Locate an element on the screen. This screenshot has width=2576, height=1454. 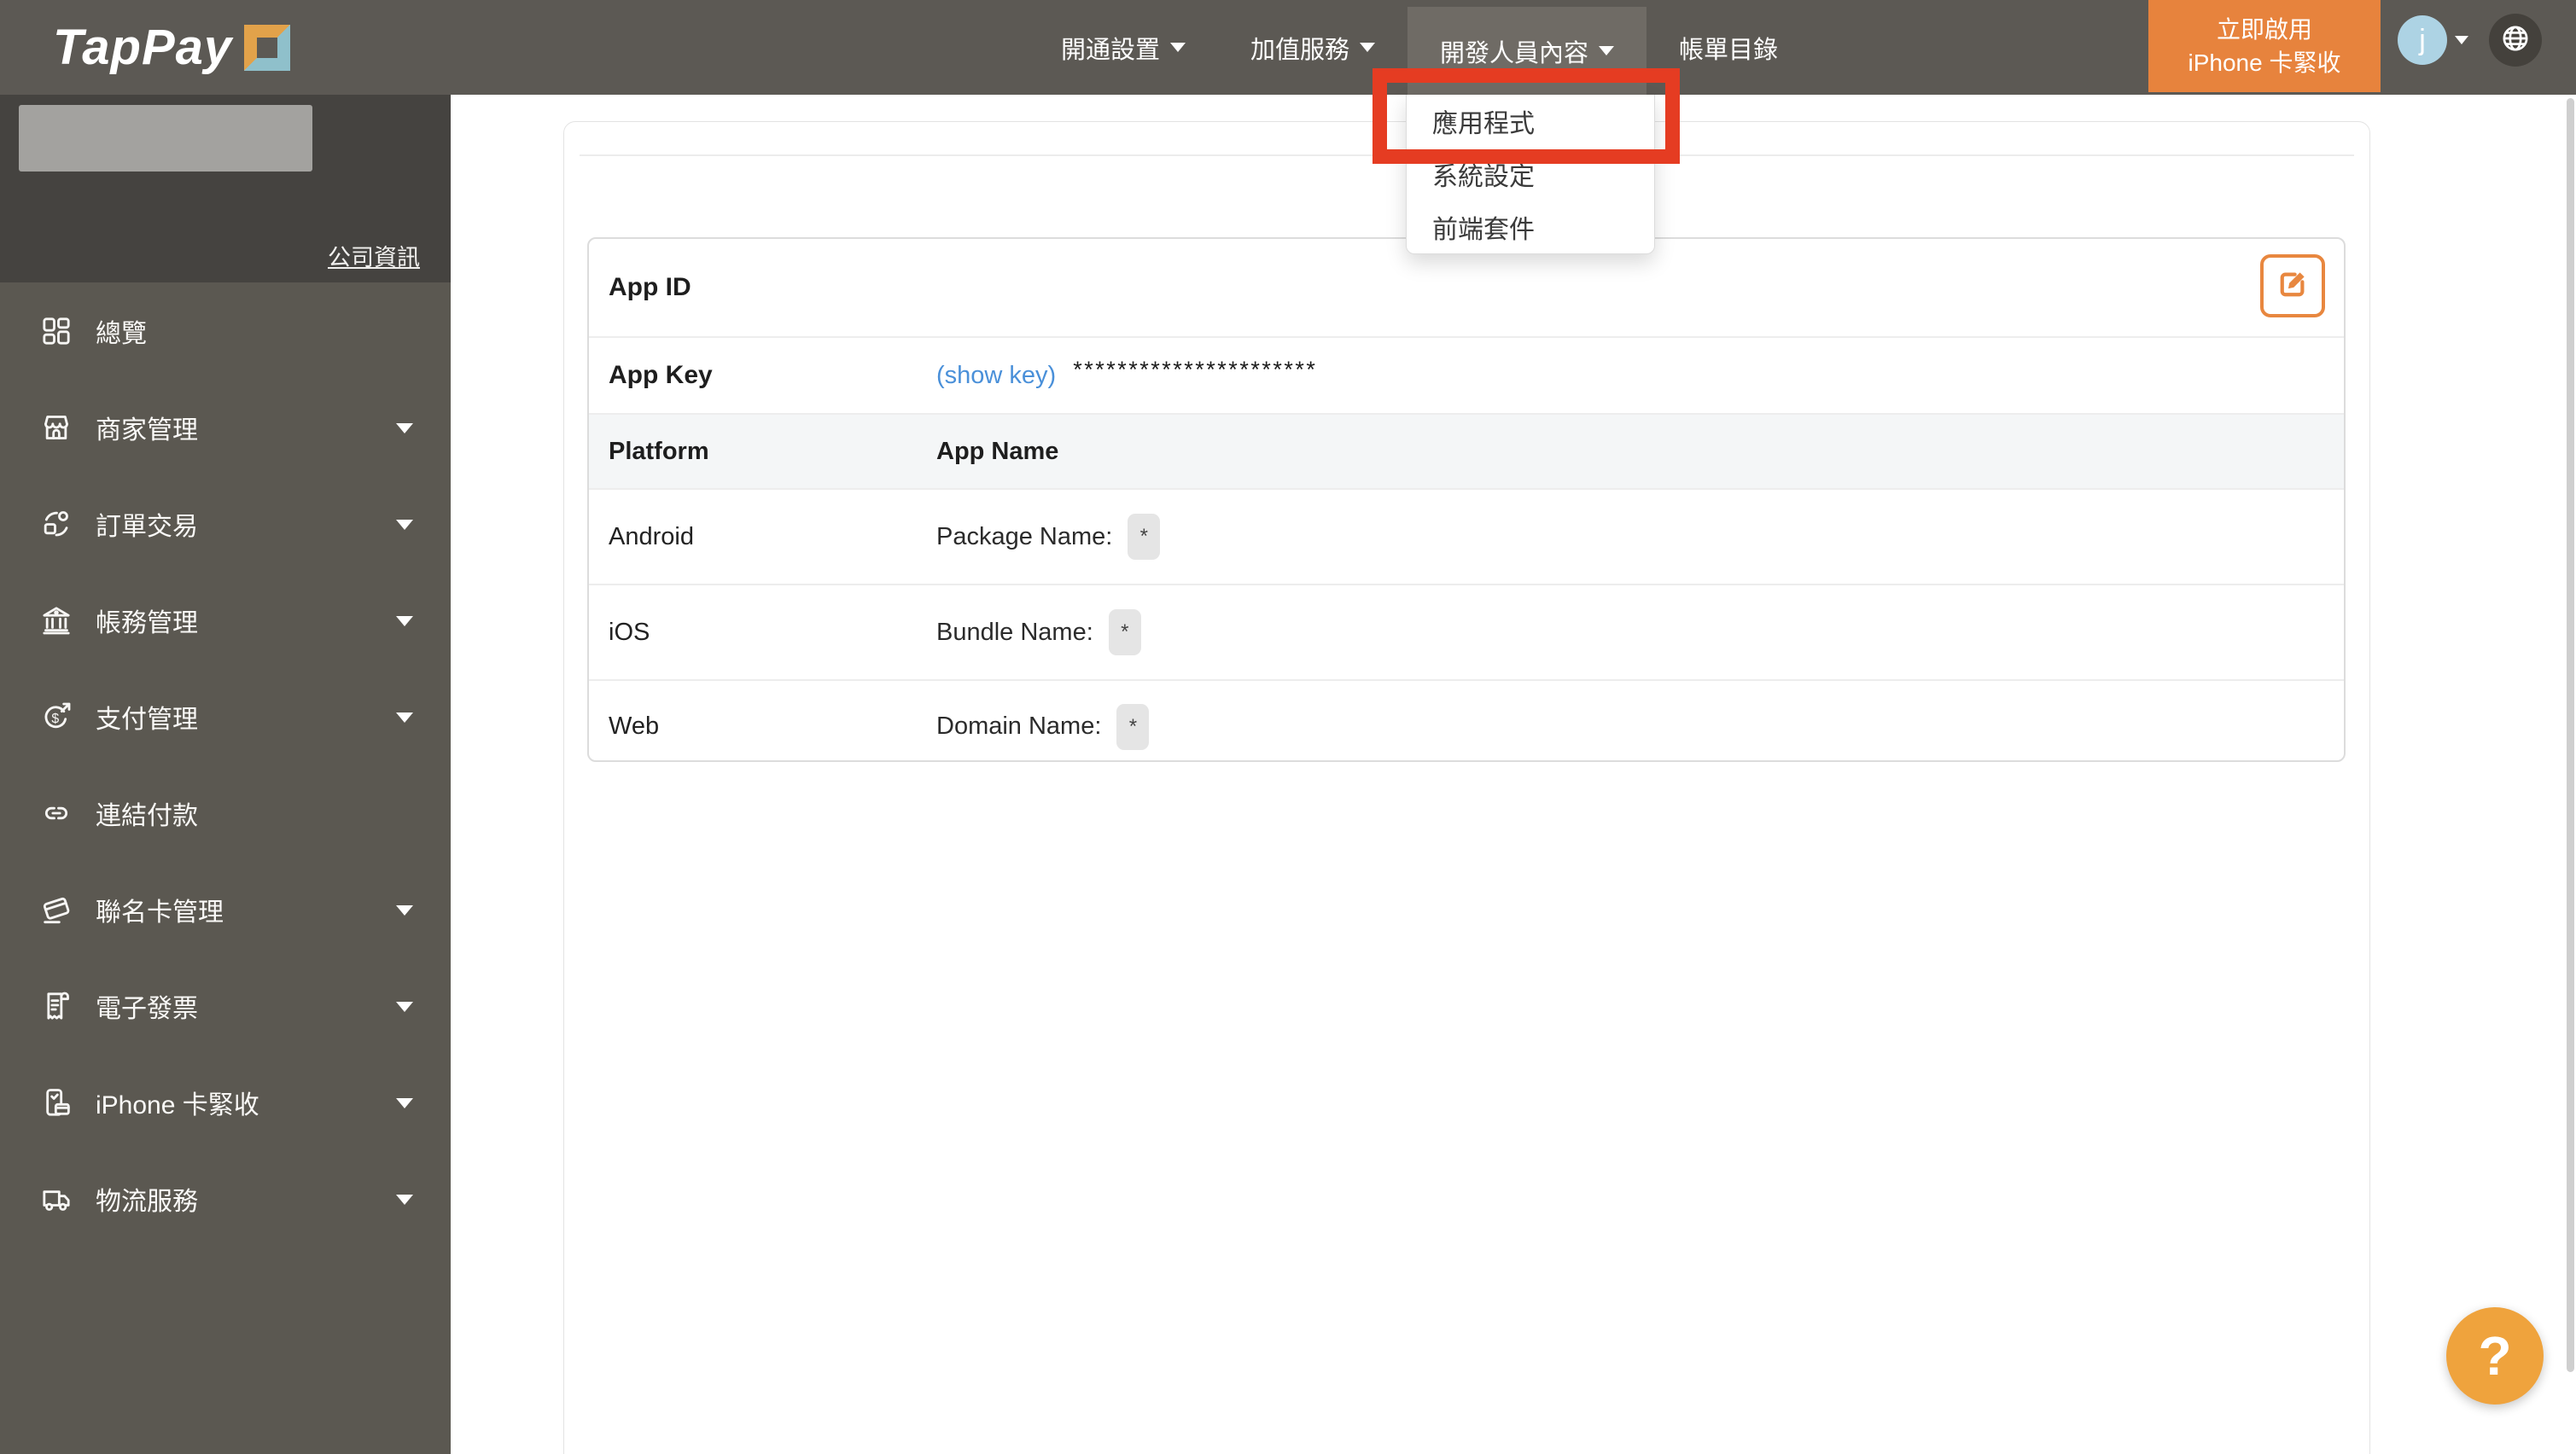
tappay-logo-icon is located at coordinates (267, 48).